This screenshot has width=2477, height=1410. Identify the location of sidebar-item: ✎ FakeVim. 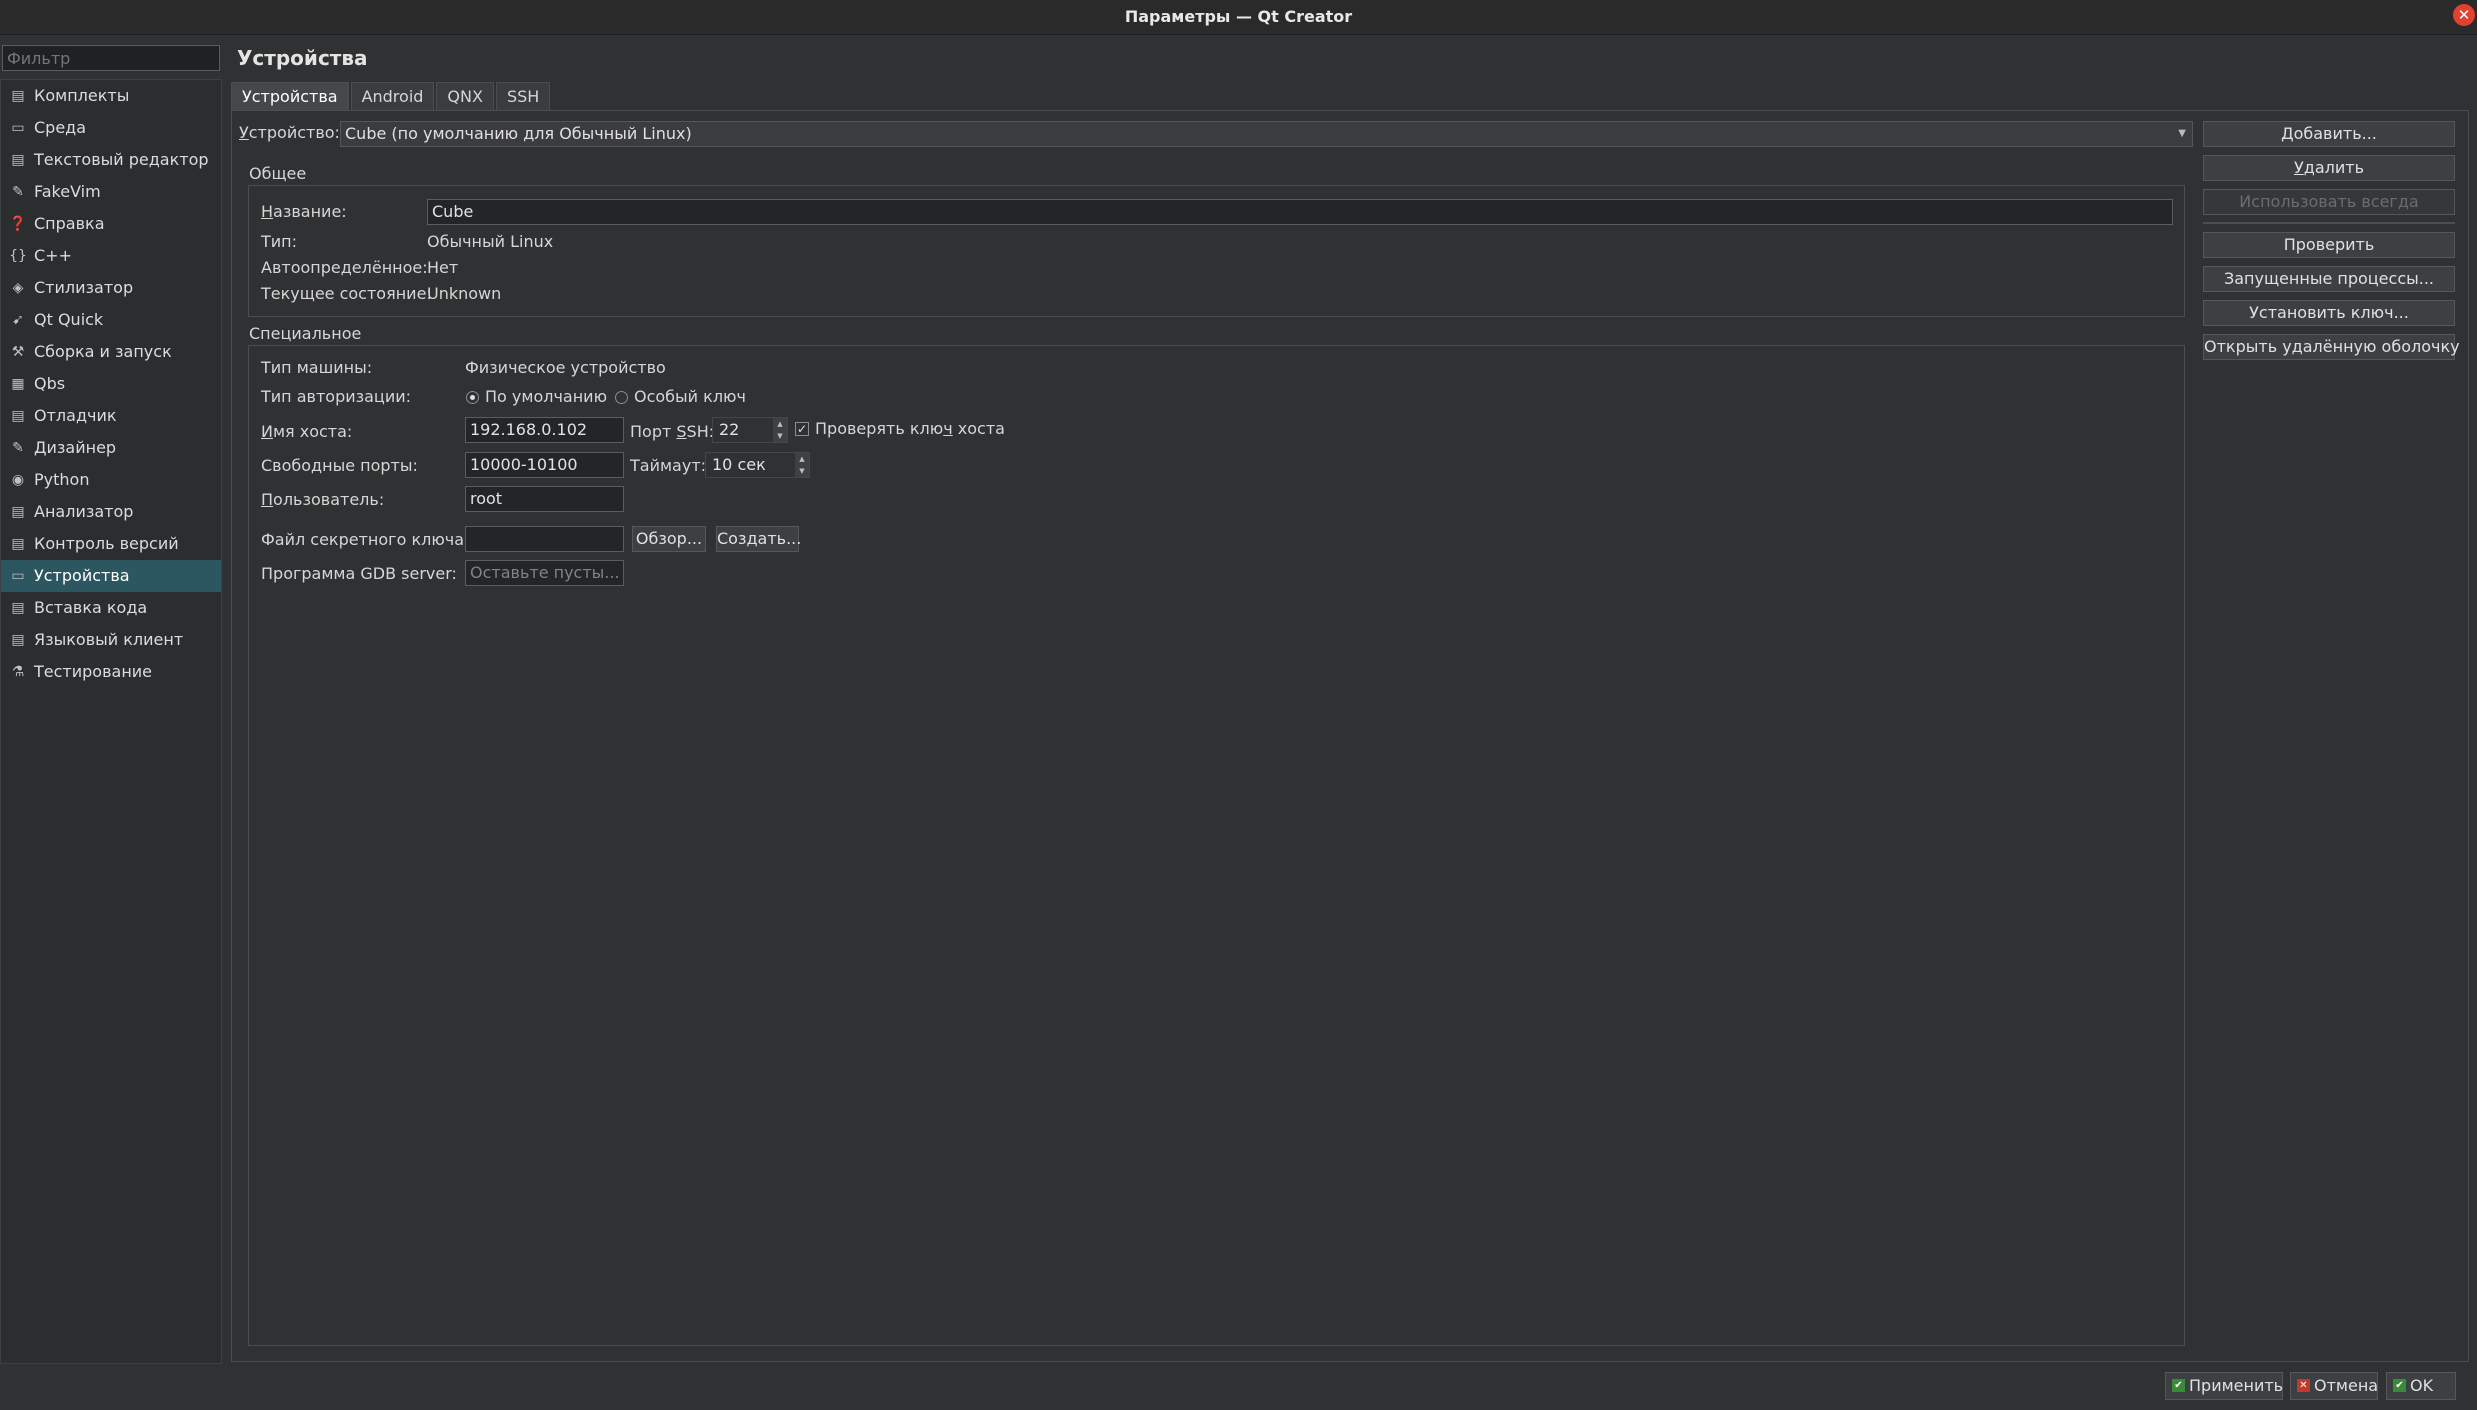
(111, 192).